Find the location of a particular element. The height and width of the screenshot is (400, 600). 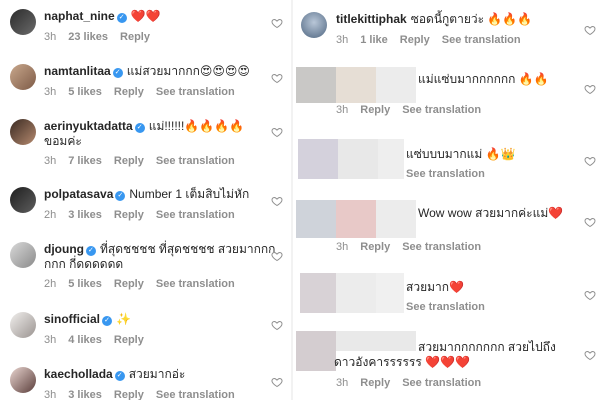

comment-text: Wow wow สวยมากค่ะแม่❤️ is located at coordinates (491, 213).